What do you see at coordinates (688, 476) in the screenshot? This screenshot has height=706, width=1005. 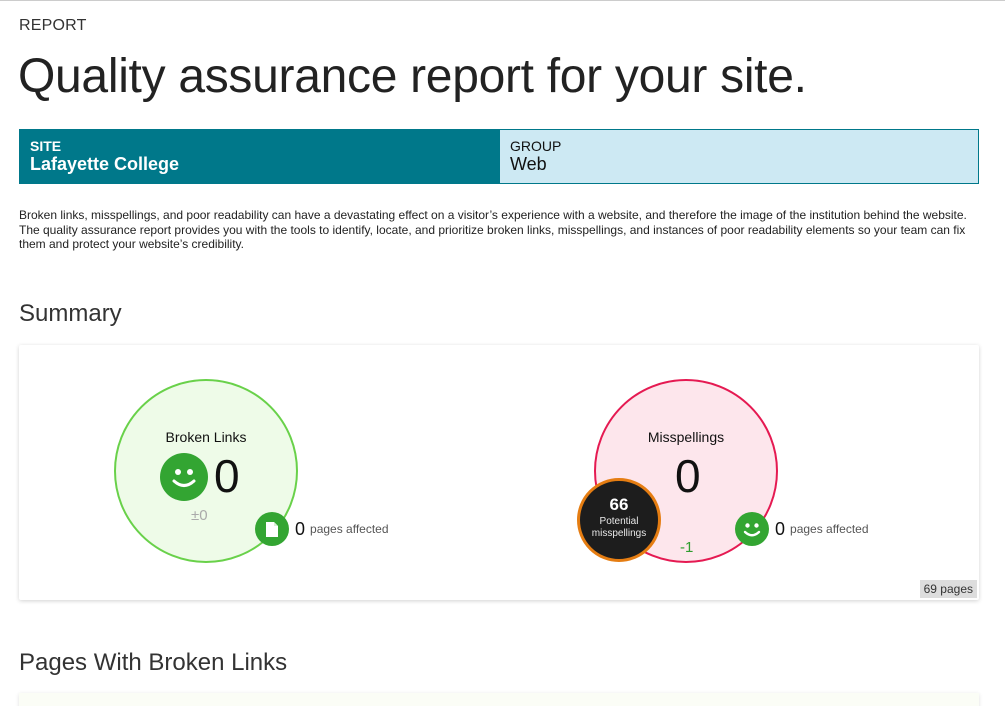 I see `misspellings-count: 0` at bounding box center [688, 476].